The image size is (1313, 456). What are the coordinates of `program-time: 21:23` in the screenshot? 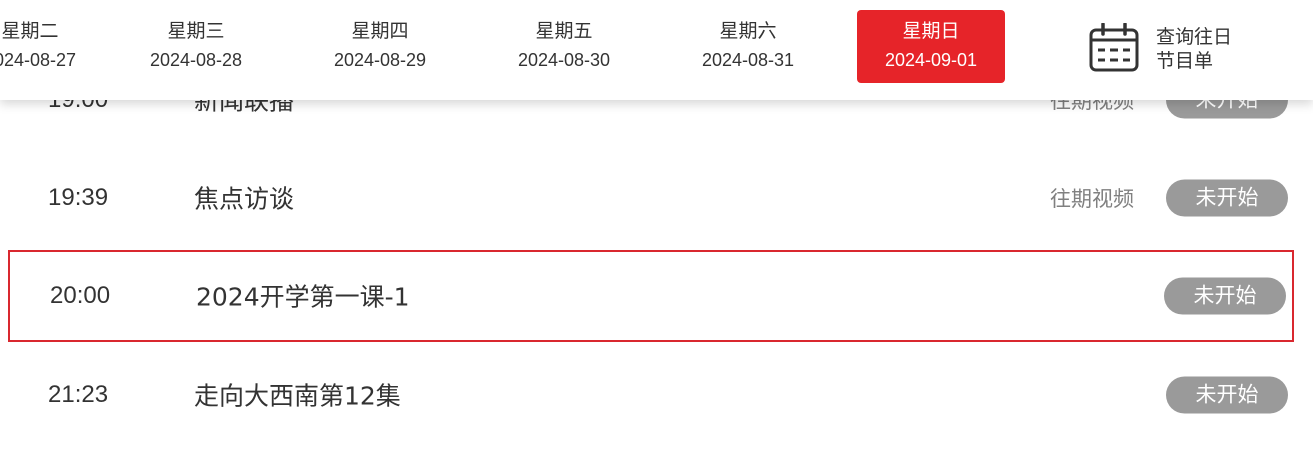 It's located at (78, 394).